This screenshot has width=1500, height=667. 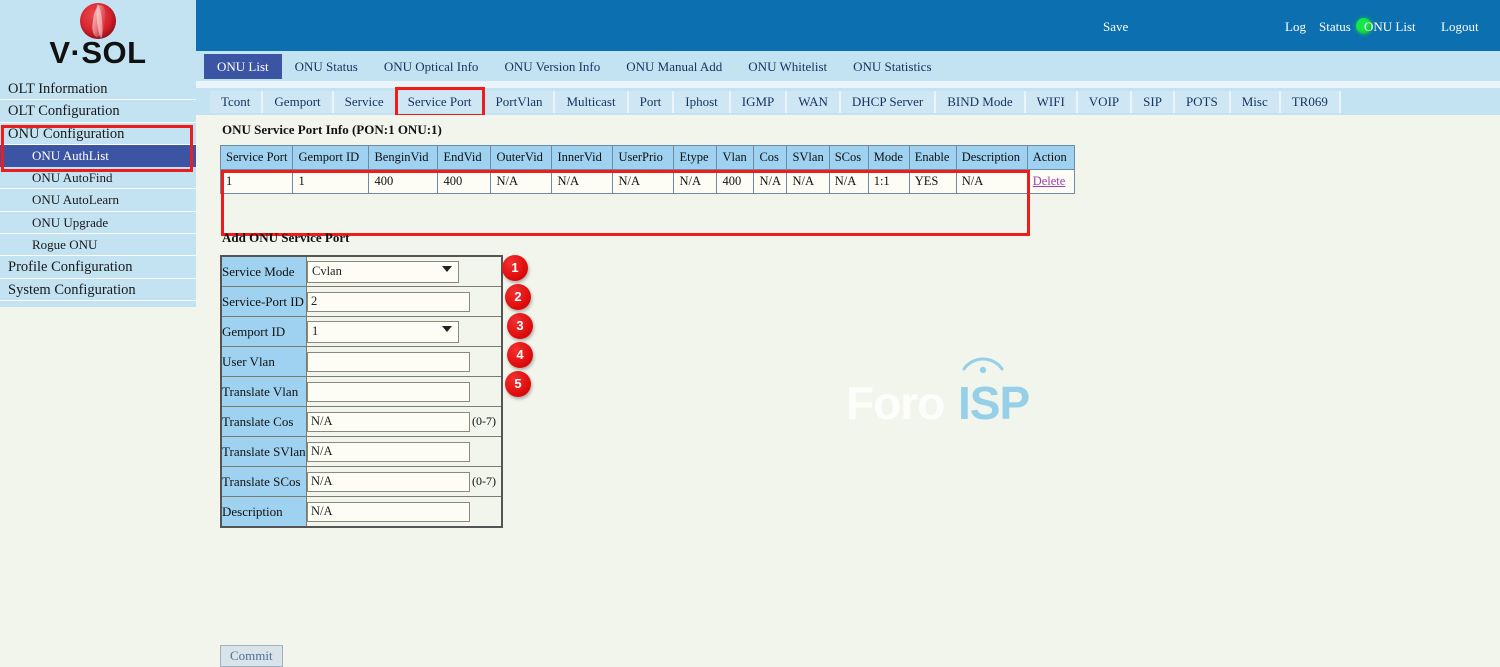 I want to click on label-description: Description, so click(x=263, y=512).